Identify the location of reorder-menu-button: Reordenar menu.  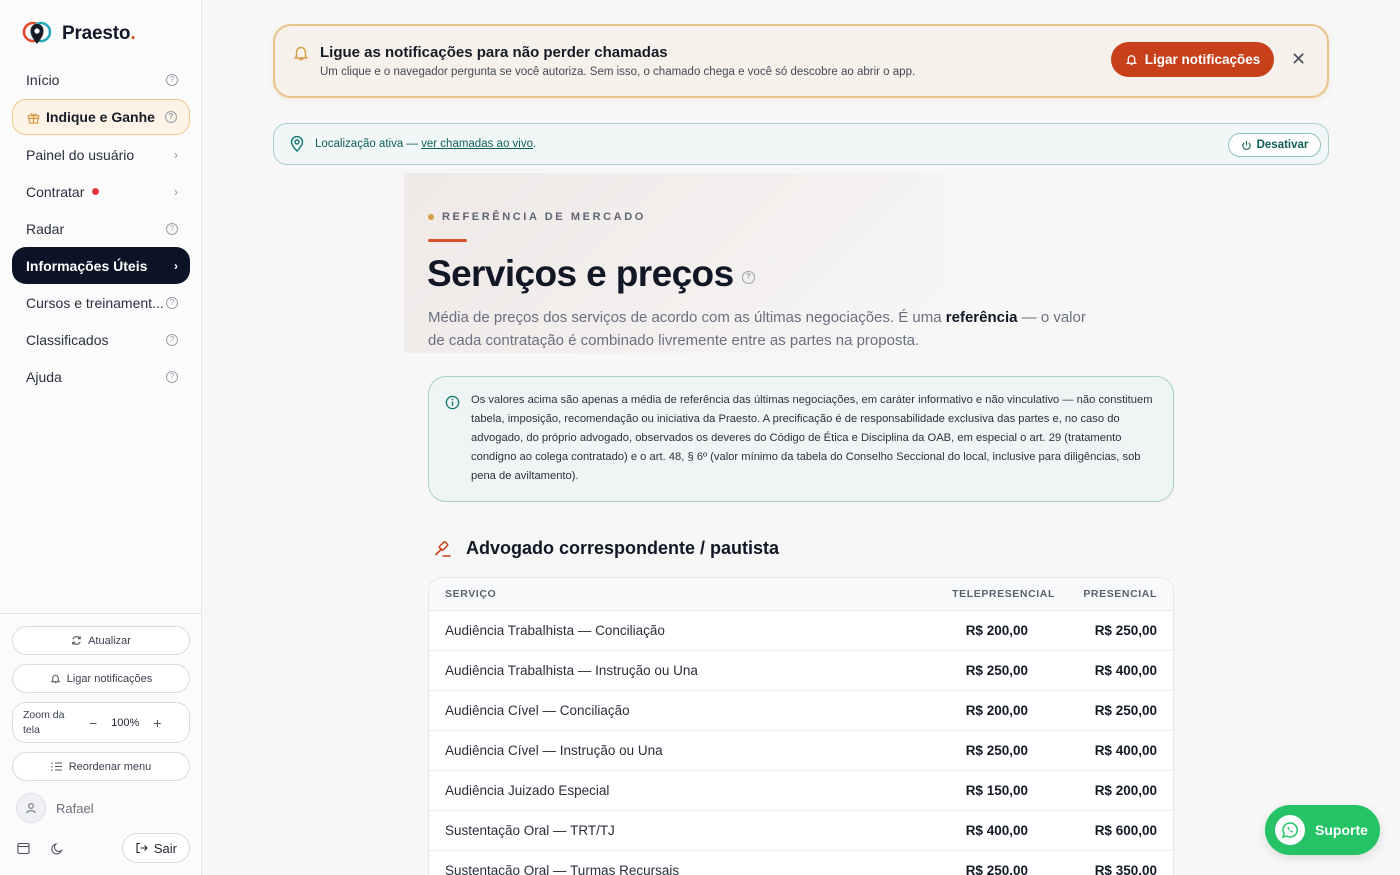
(101, 766).